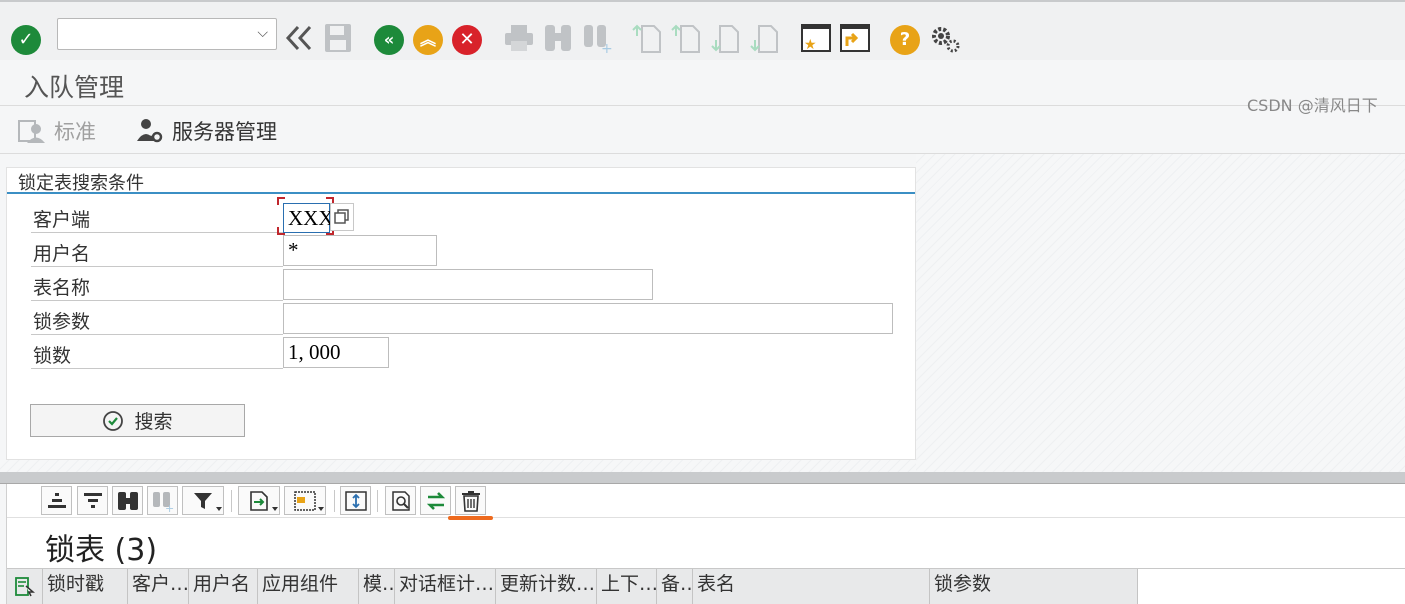 Image resolution: width=1405 pixels, height=604 pixels. What do you see at coordinates (262, 33) in the screenshot?
I see `command-dropdown-icon: ⌵` at bounding box center [262, 33].